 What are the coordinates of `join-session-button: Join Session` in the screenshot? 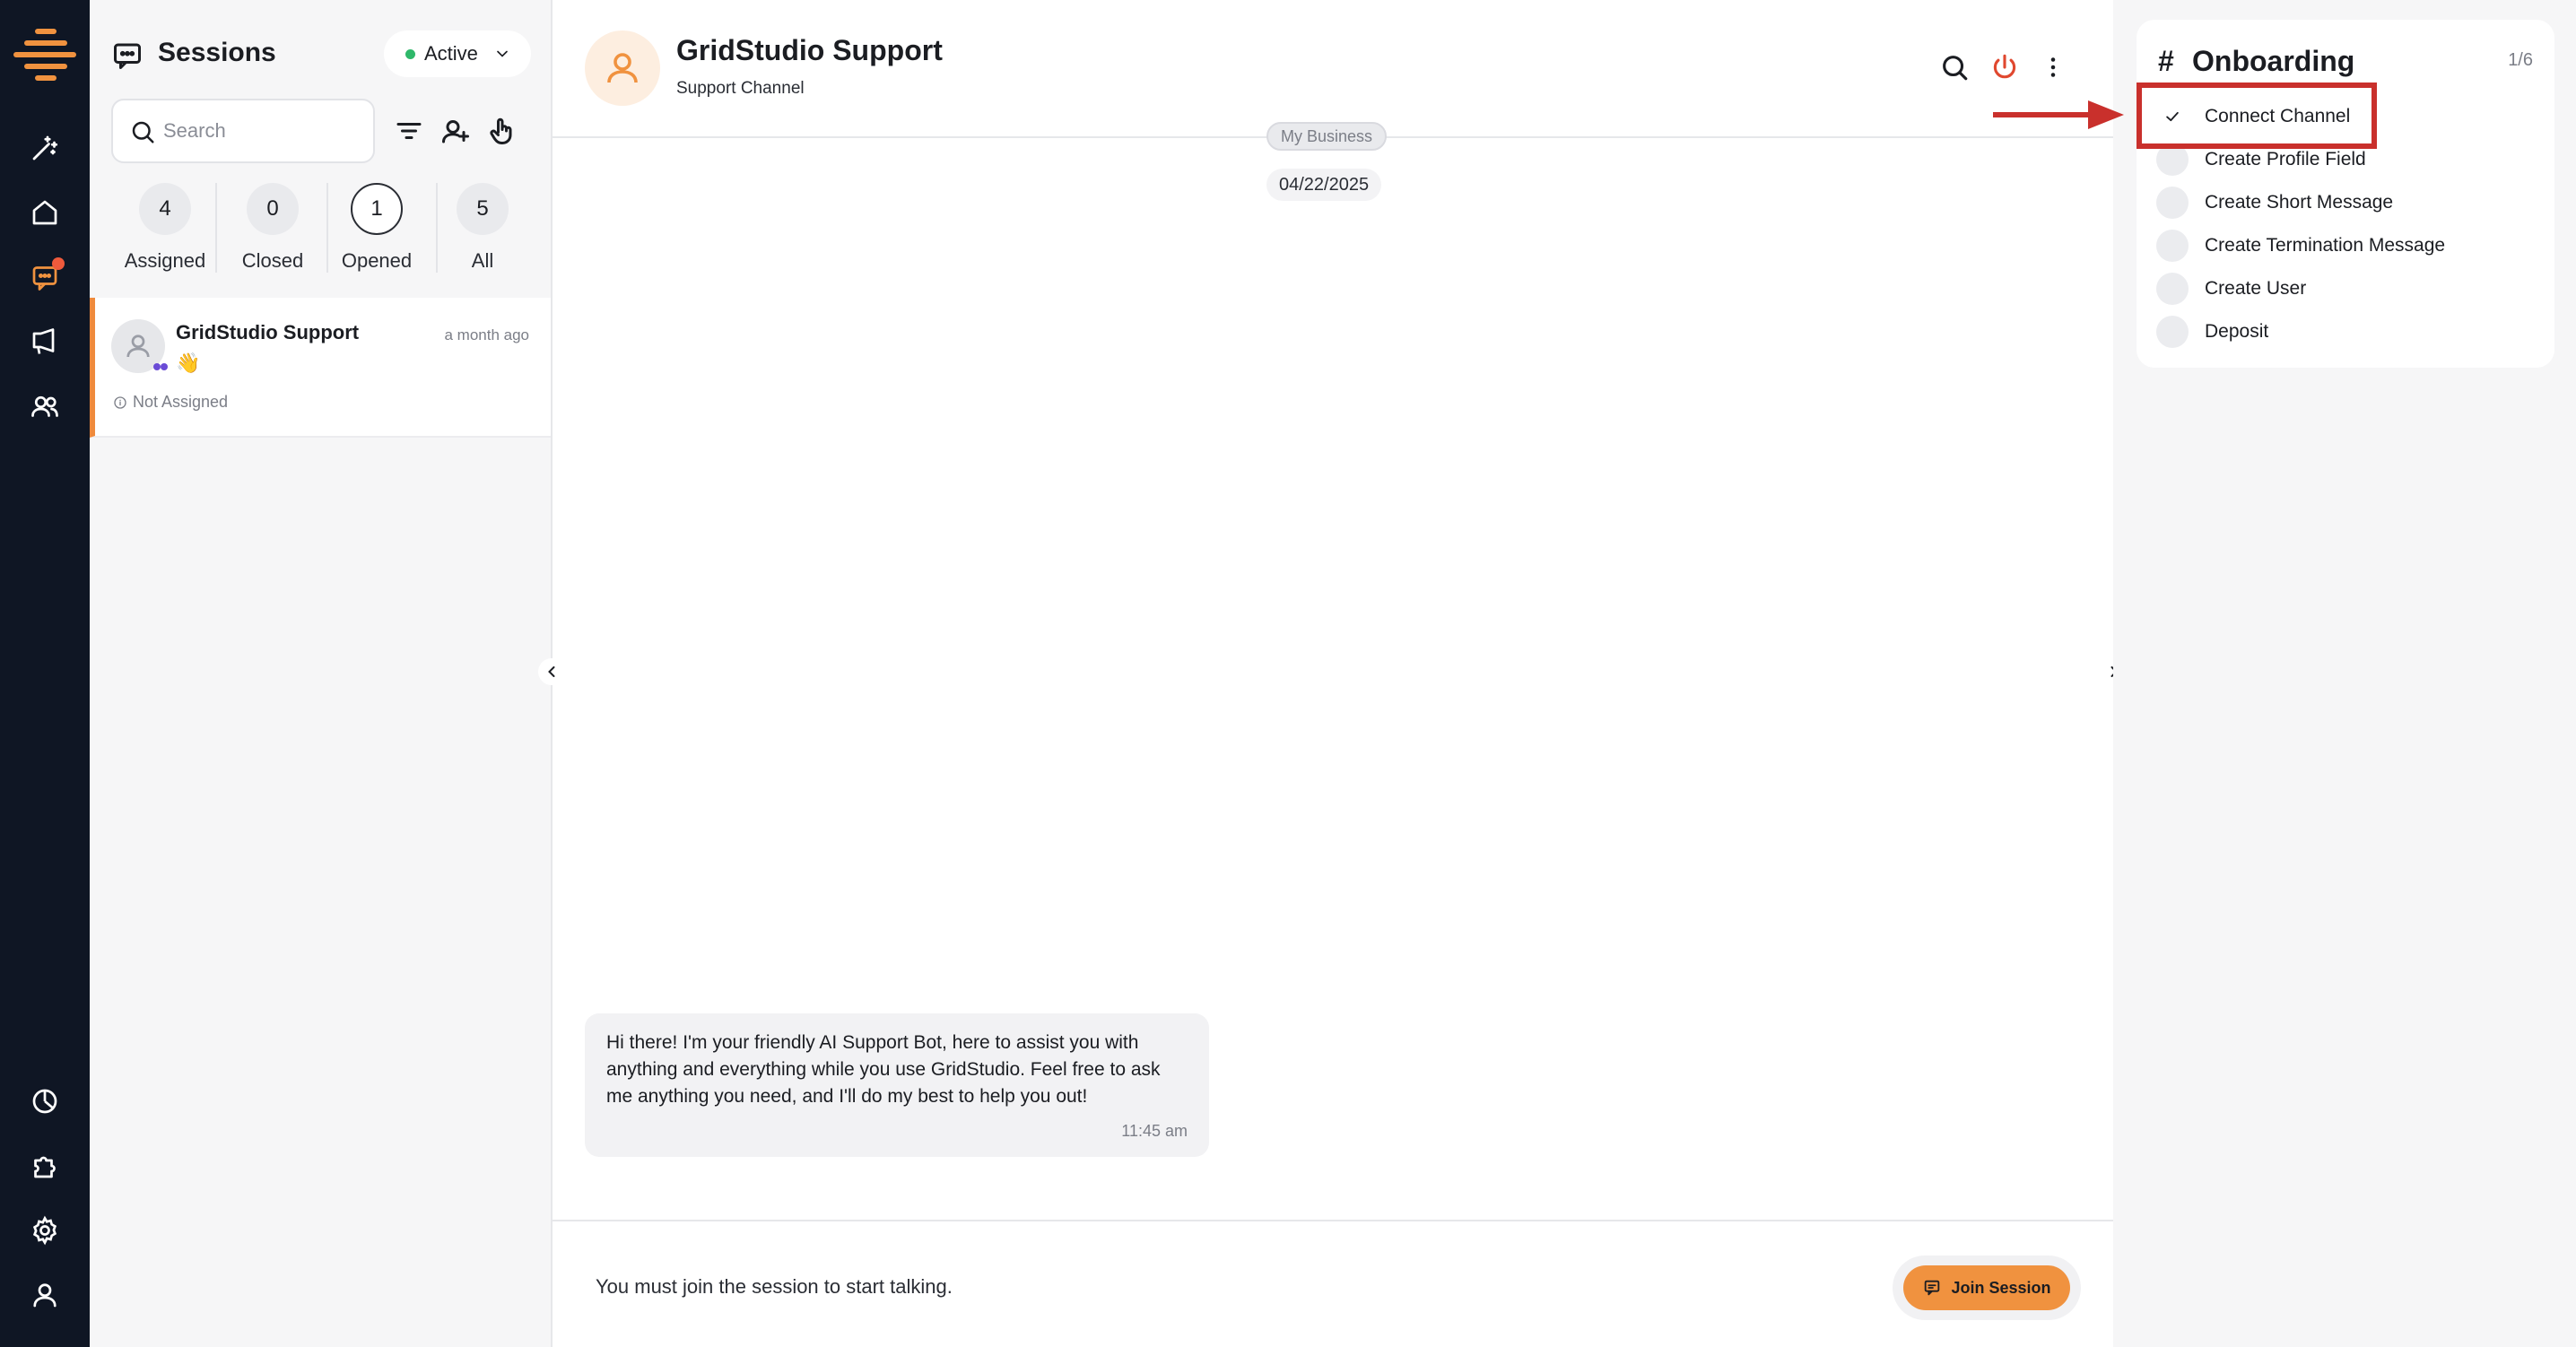 It's located at (1986, 1287).